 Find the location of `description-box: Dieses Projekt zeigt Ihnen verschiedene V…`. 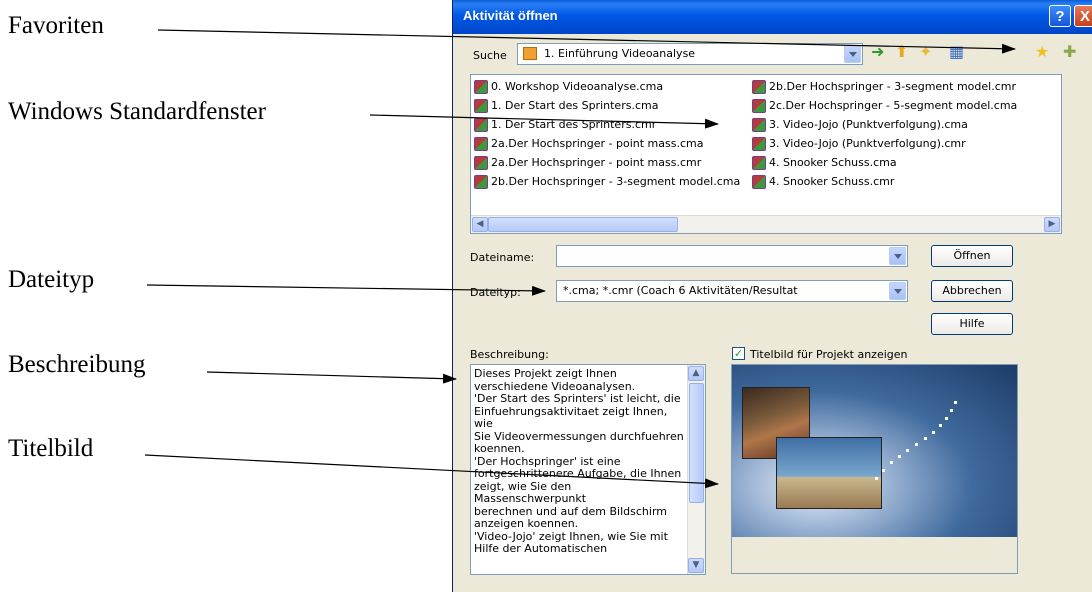

description-box: Dieses Projekt zeigt Ihnen verschiedene V… is located at coordinates (588, 469).